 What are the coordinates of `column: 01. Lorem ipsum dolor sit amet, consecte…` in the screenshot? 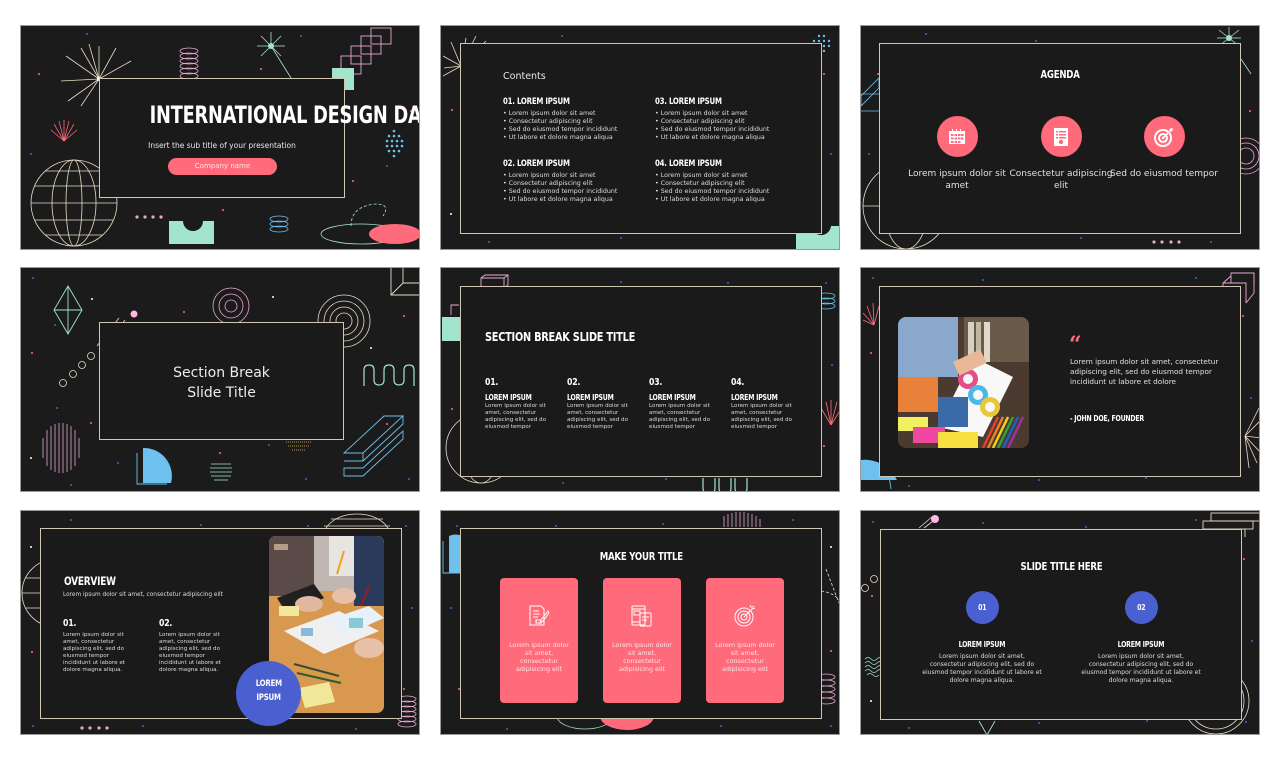 It's located at (98, 646).